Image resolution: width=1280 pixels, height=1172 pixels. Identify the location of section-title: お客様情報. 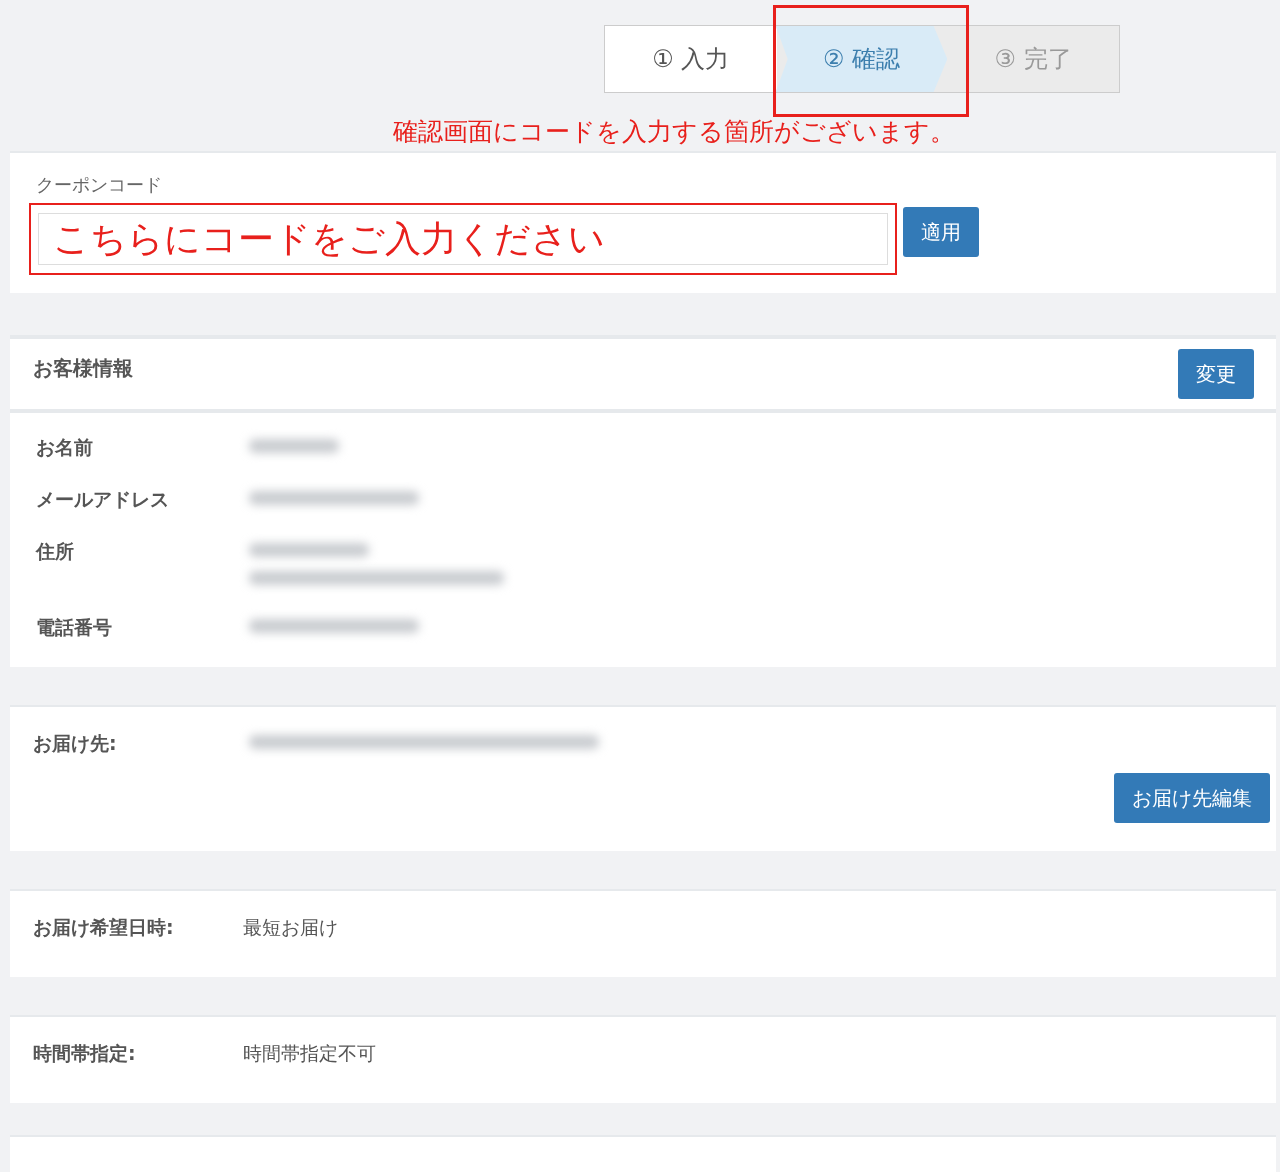
(83, 368).